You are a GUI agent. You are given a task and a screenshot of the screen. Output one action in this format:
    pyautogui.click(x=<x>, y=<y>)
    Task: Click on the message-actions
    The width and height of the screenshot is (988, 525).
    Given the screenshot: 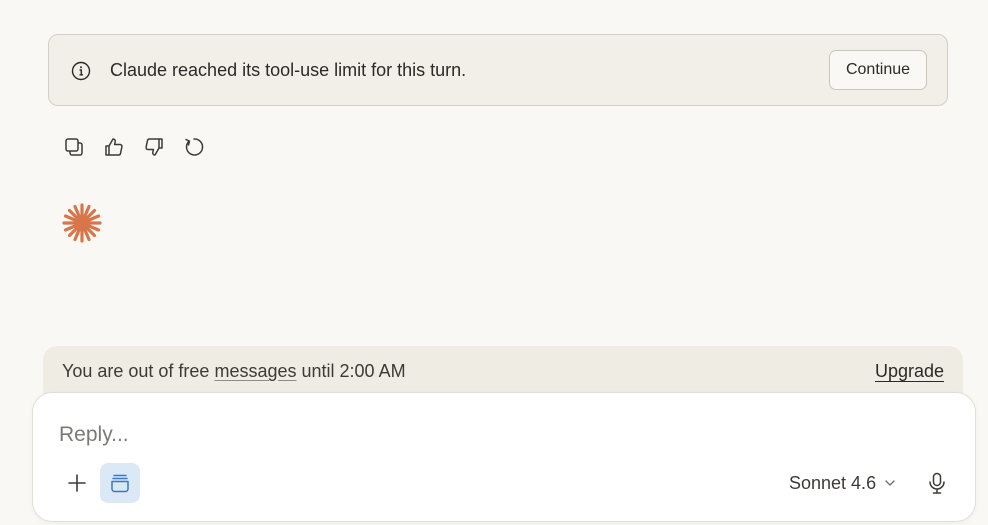 What is the action you would take?
    pyautogui.click(x=134, y=147)
    